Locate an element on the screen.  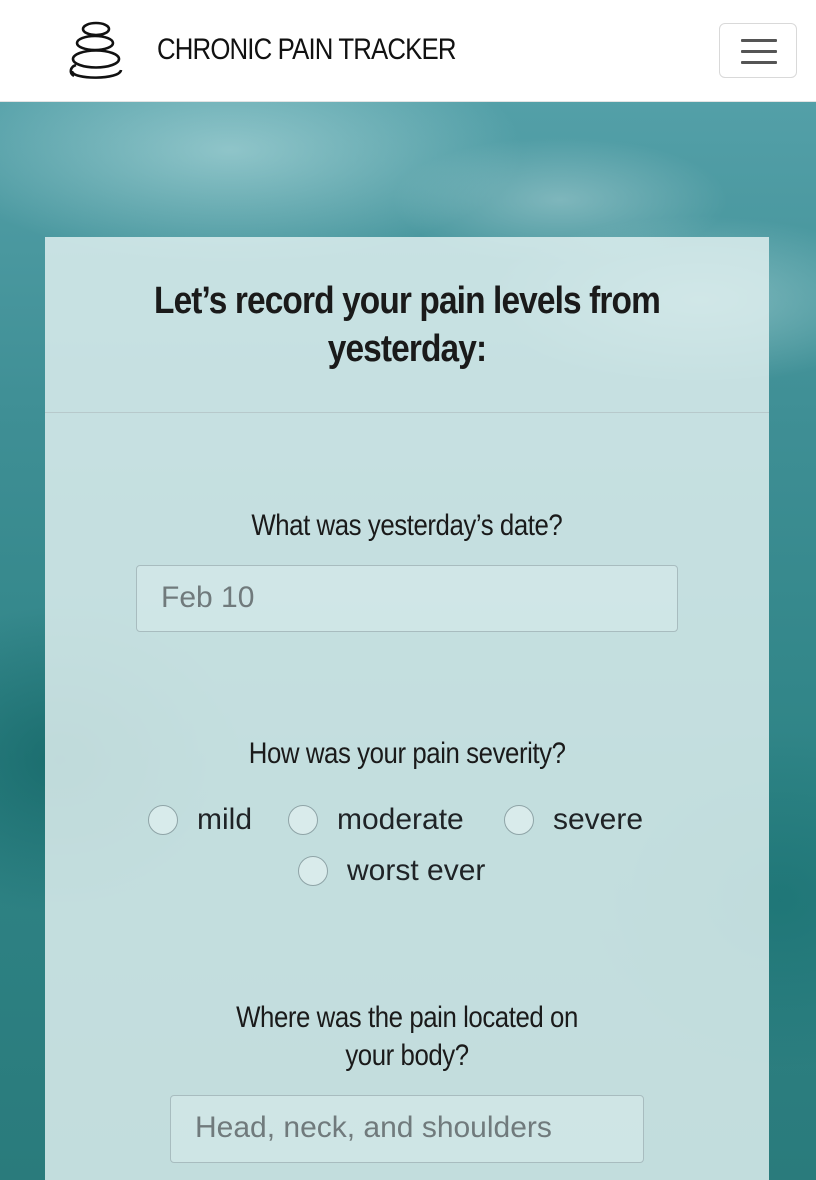
radio-label: severe is located at coordinates (598, 819).